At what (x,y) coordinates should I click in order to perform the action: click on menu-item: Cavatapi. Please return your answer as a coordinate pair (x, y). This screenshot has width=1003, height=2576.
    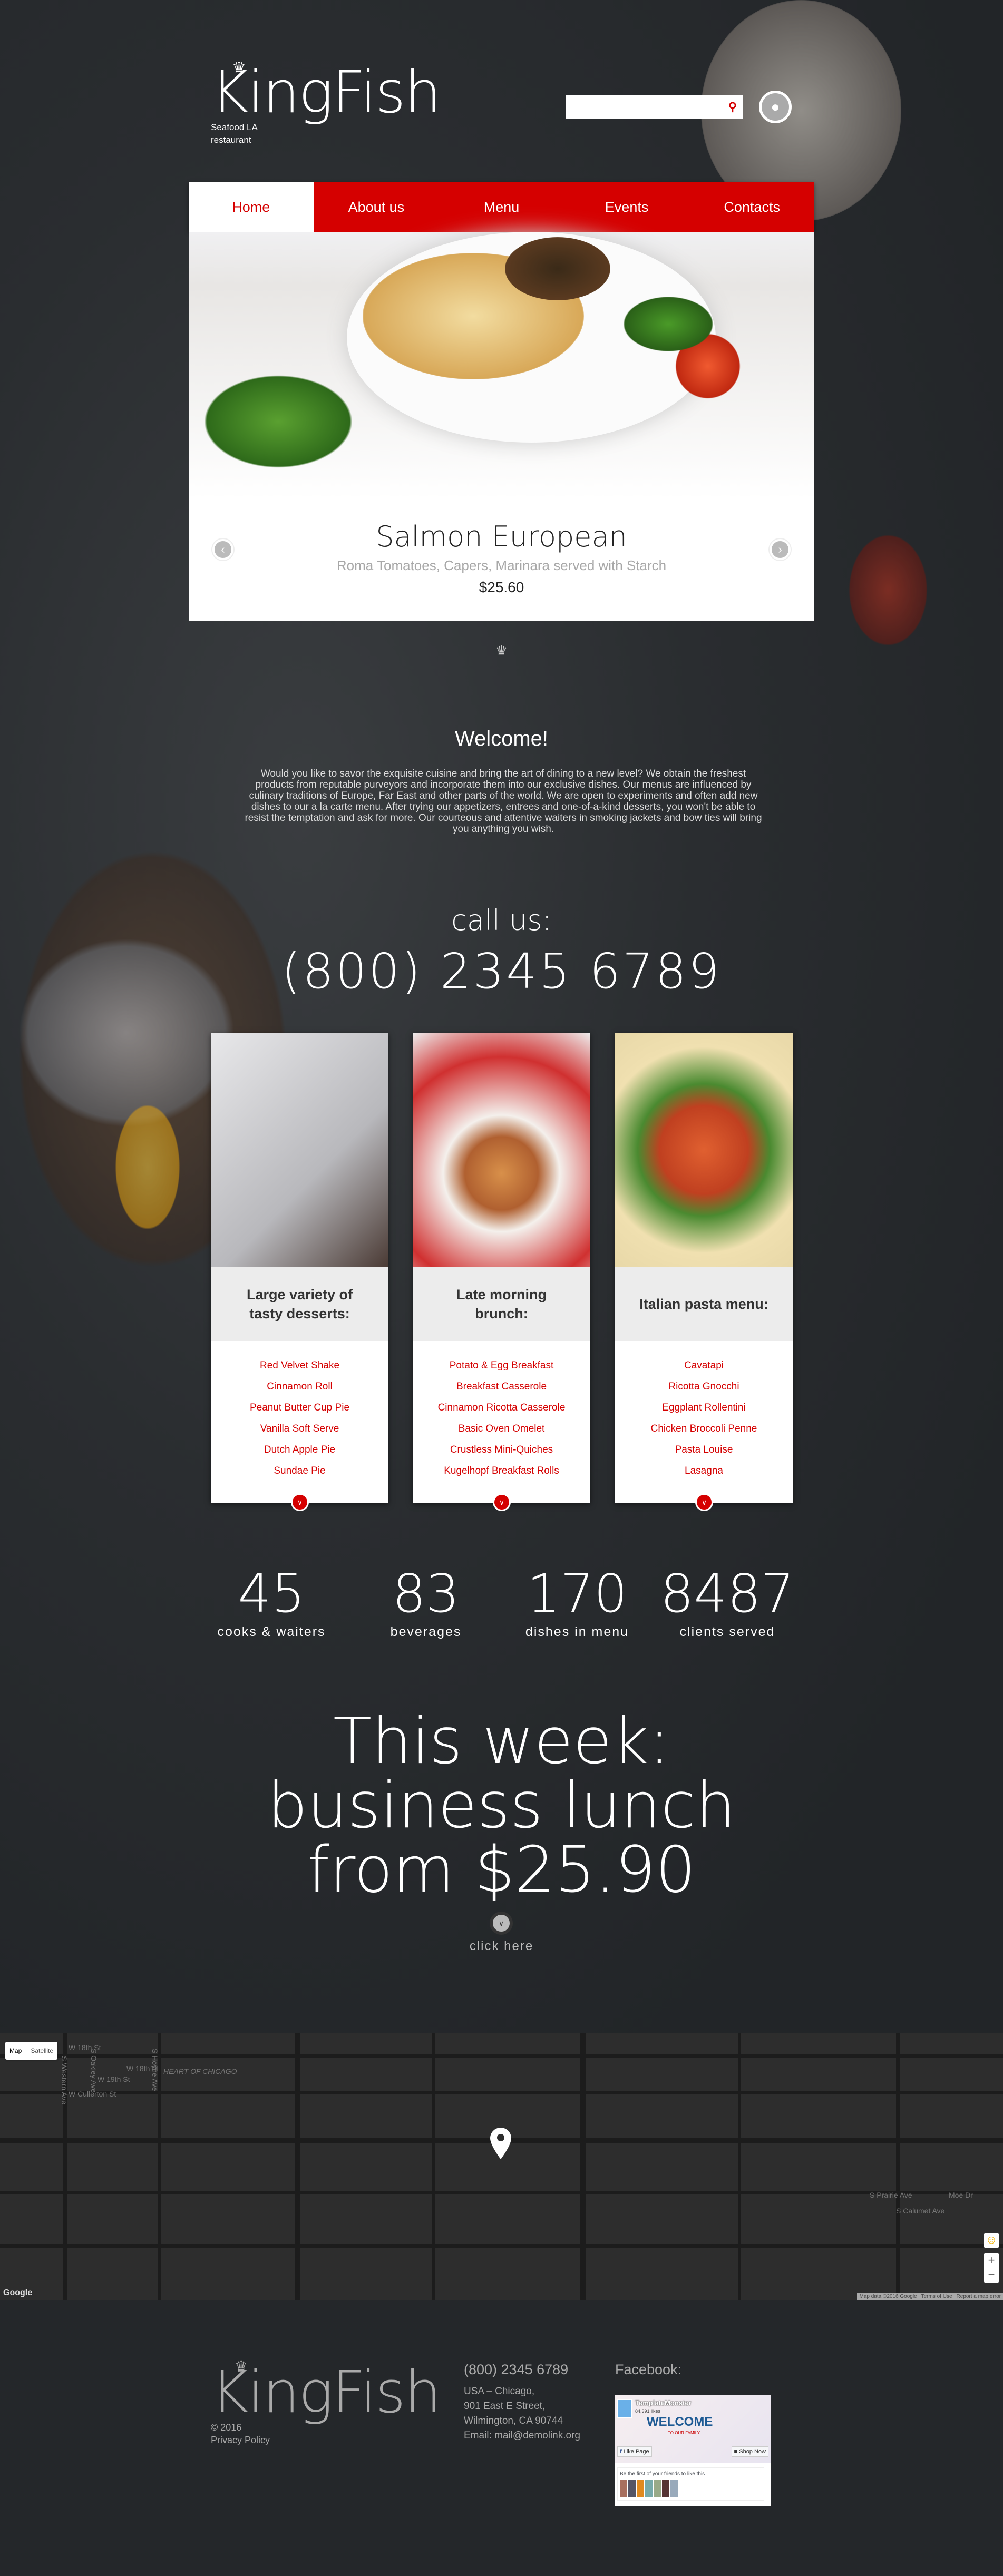
    Looking at the image, I should click on (704, 1365).